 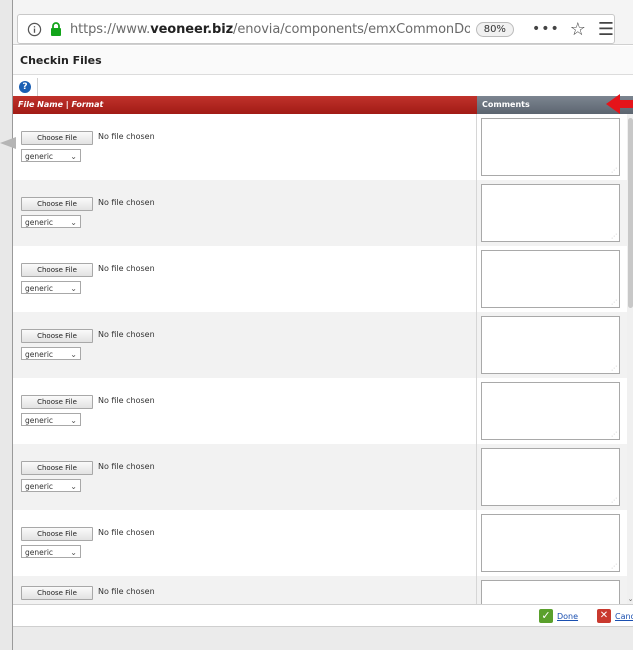 I want to click on action-toolbar: ?, so click(x=323, y=87).